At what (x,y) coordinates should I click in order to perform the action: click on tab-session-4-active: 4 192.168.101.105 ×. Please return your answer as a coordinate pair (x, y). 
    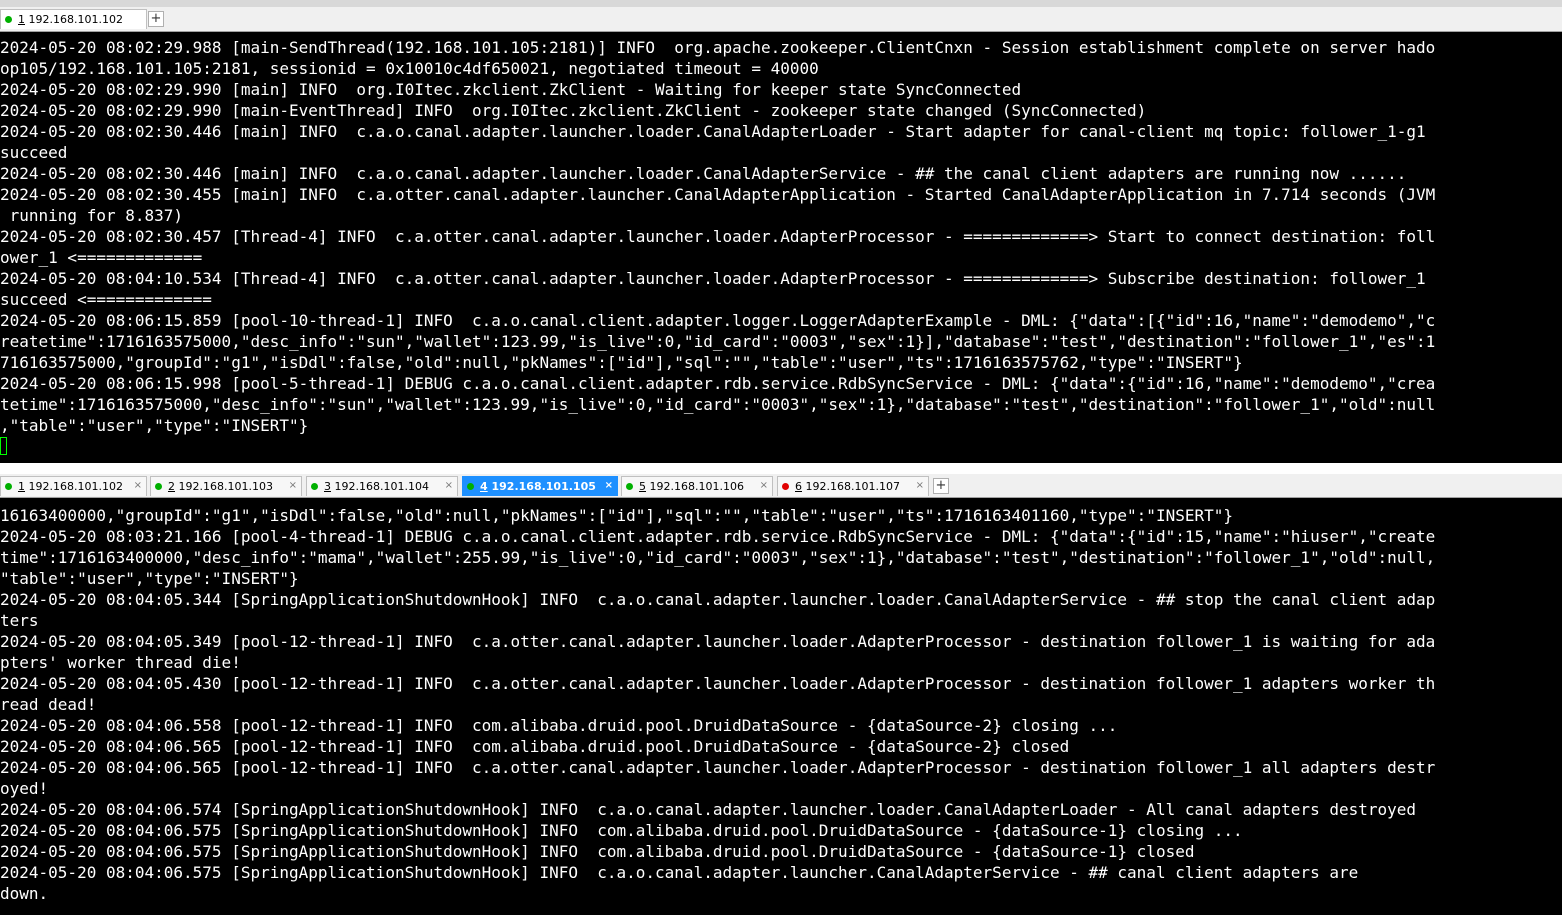
    Looking at the image, I should click on (540, 486).